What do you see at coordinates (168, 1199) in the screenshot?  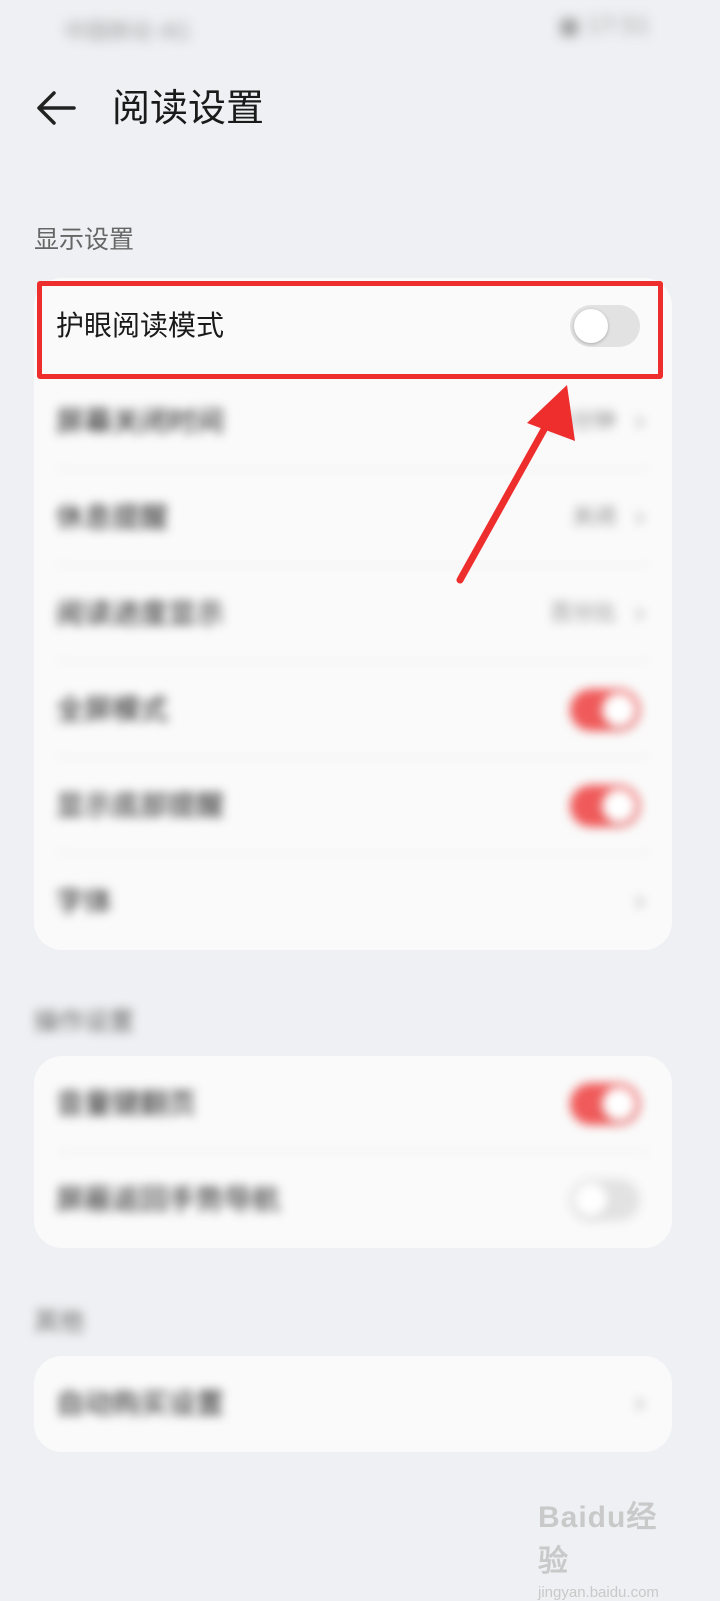 I see `setting-label: 屏蔽返回手势导航` at bounding box center [168, 1199].